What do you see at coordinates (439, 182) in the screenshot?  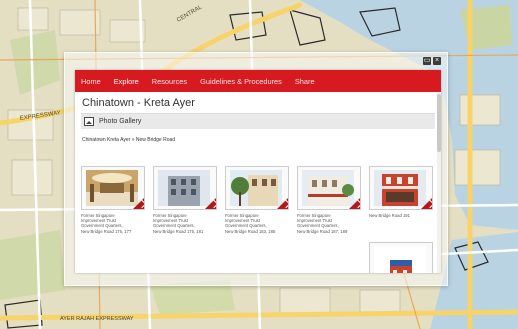 I see `vertical-scrollbar` at bounding box center [439, 182].